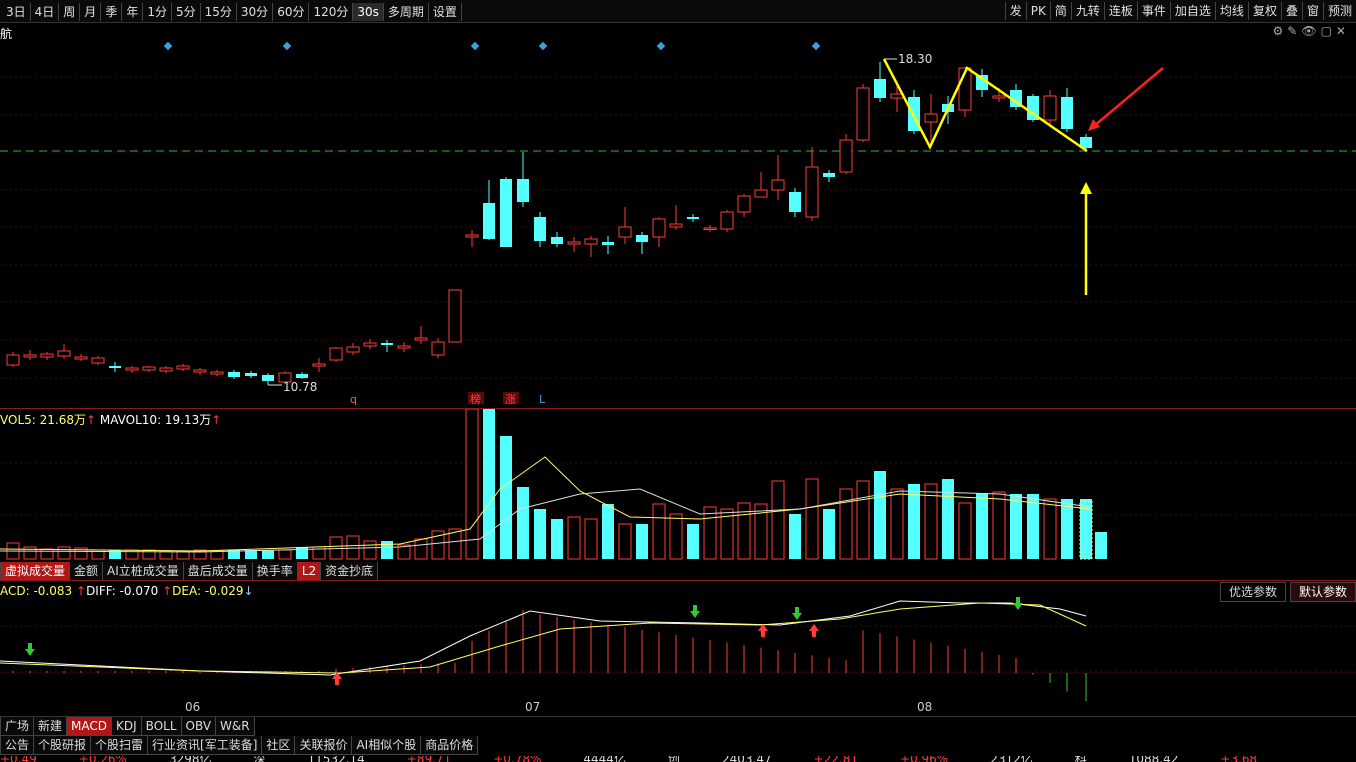 The image size is (1356, 762). What do you see at coordinates (157, 12) in the screenshot?
I see `period-6: 1分` at bounding box center [157, 12].